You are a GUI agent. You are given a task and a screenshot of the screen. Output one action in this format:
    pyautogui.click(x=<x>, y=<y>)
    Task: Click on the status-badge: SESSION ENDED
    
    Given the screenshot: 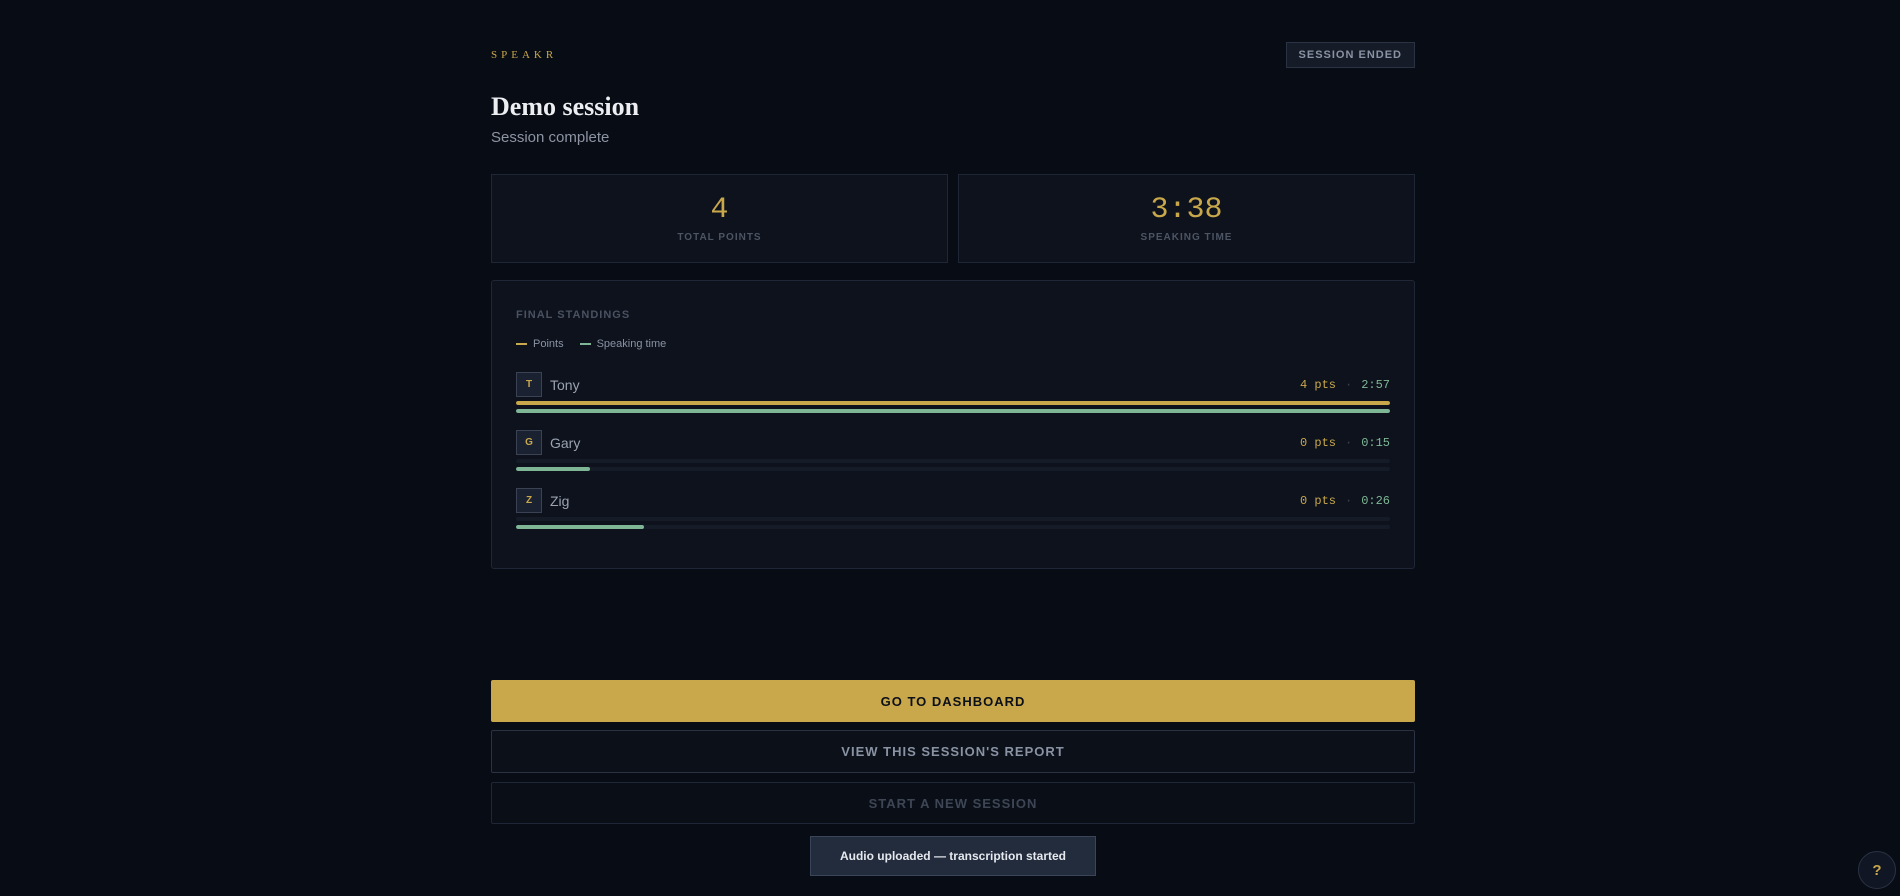 What is the action you would take?
    pyautogui.click(x=1350, y=55)
    